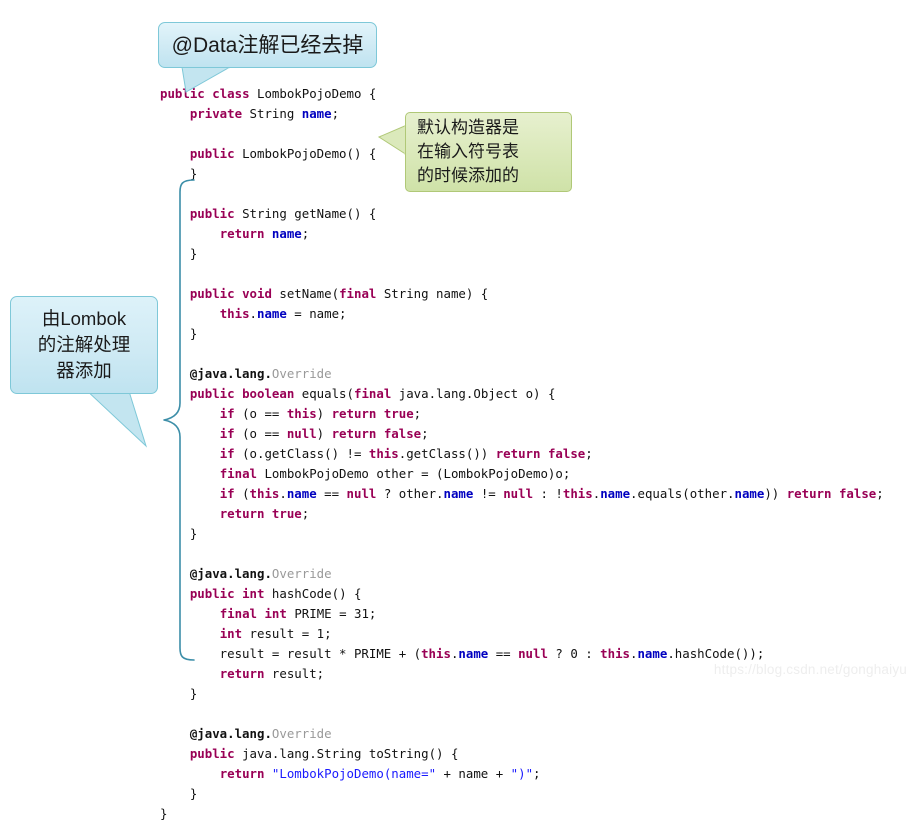  I want to click on code-token: (o ==, so click(260, 413).